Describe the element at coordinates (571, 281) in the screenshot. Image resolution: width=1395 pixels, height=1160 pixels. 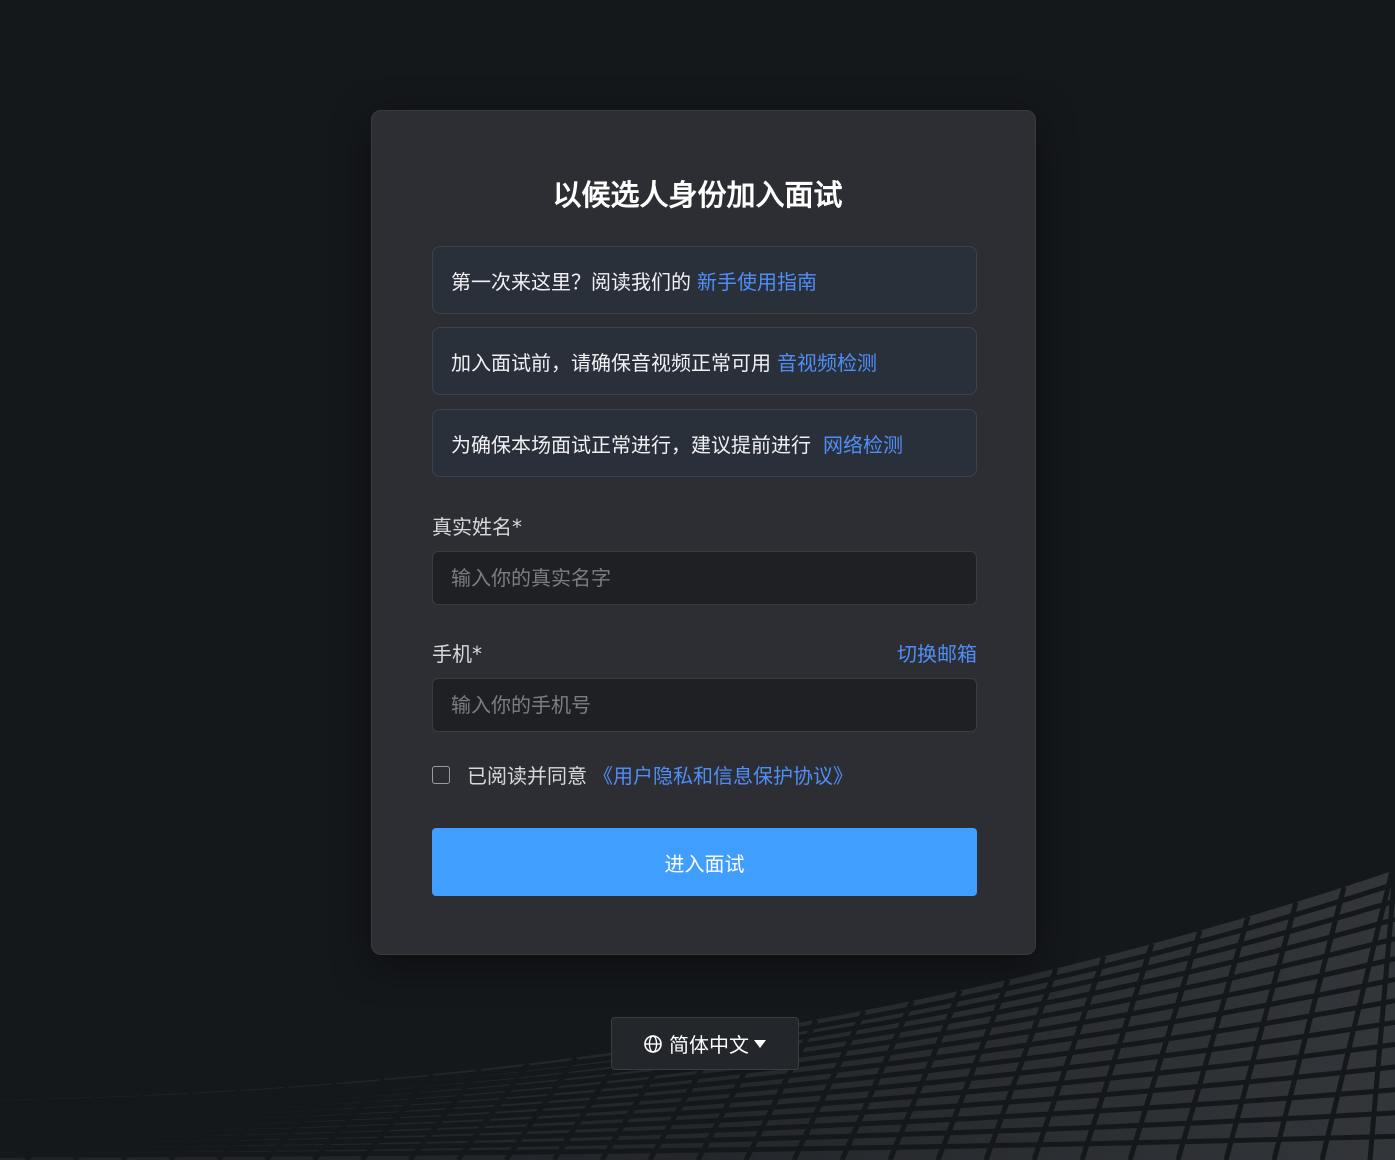
I see `notice-guide-text: 第一次来这里？阅读我们的` at that location.